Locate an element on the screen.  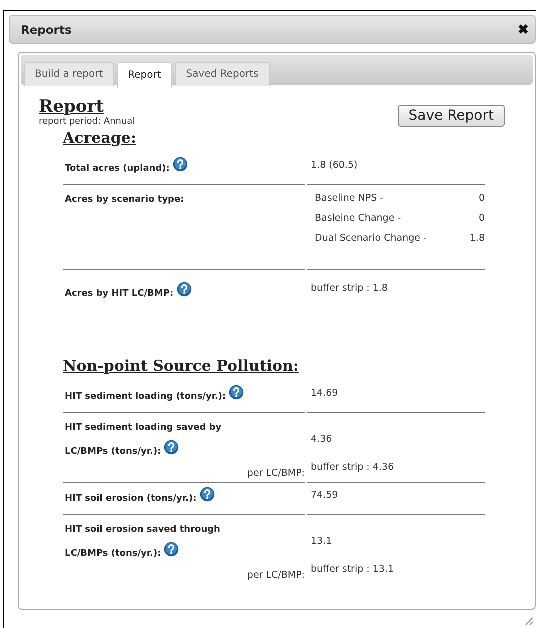
field-label: HIT sediment loading (tons/yr.): is located at coordinates (185, 397).